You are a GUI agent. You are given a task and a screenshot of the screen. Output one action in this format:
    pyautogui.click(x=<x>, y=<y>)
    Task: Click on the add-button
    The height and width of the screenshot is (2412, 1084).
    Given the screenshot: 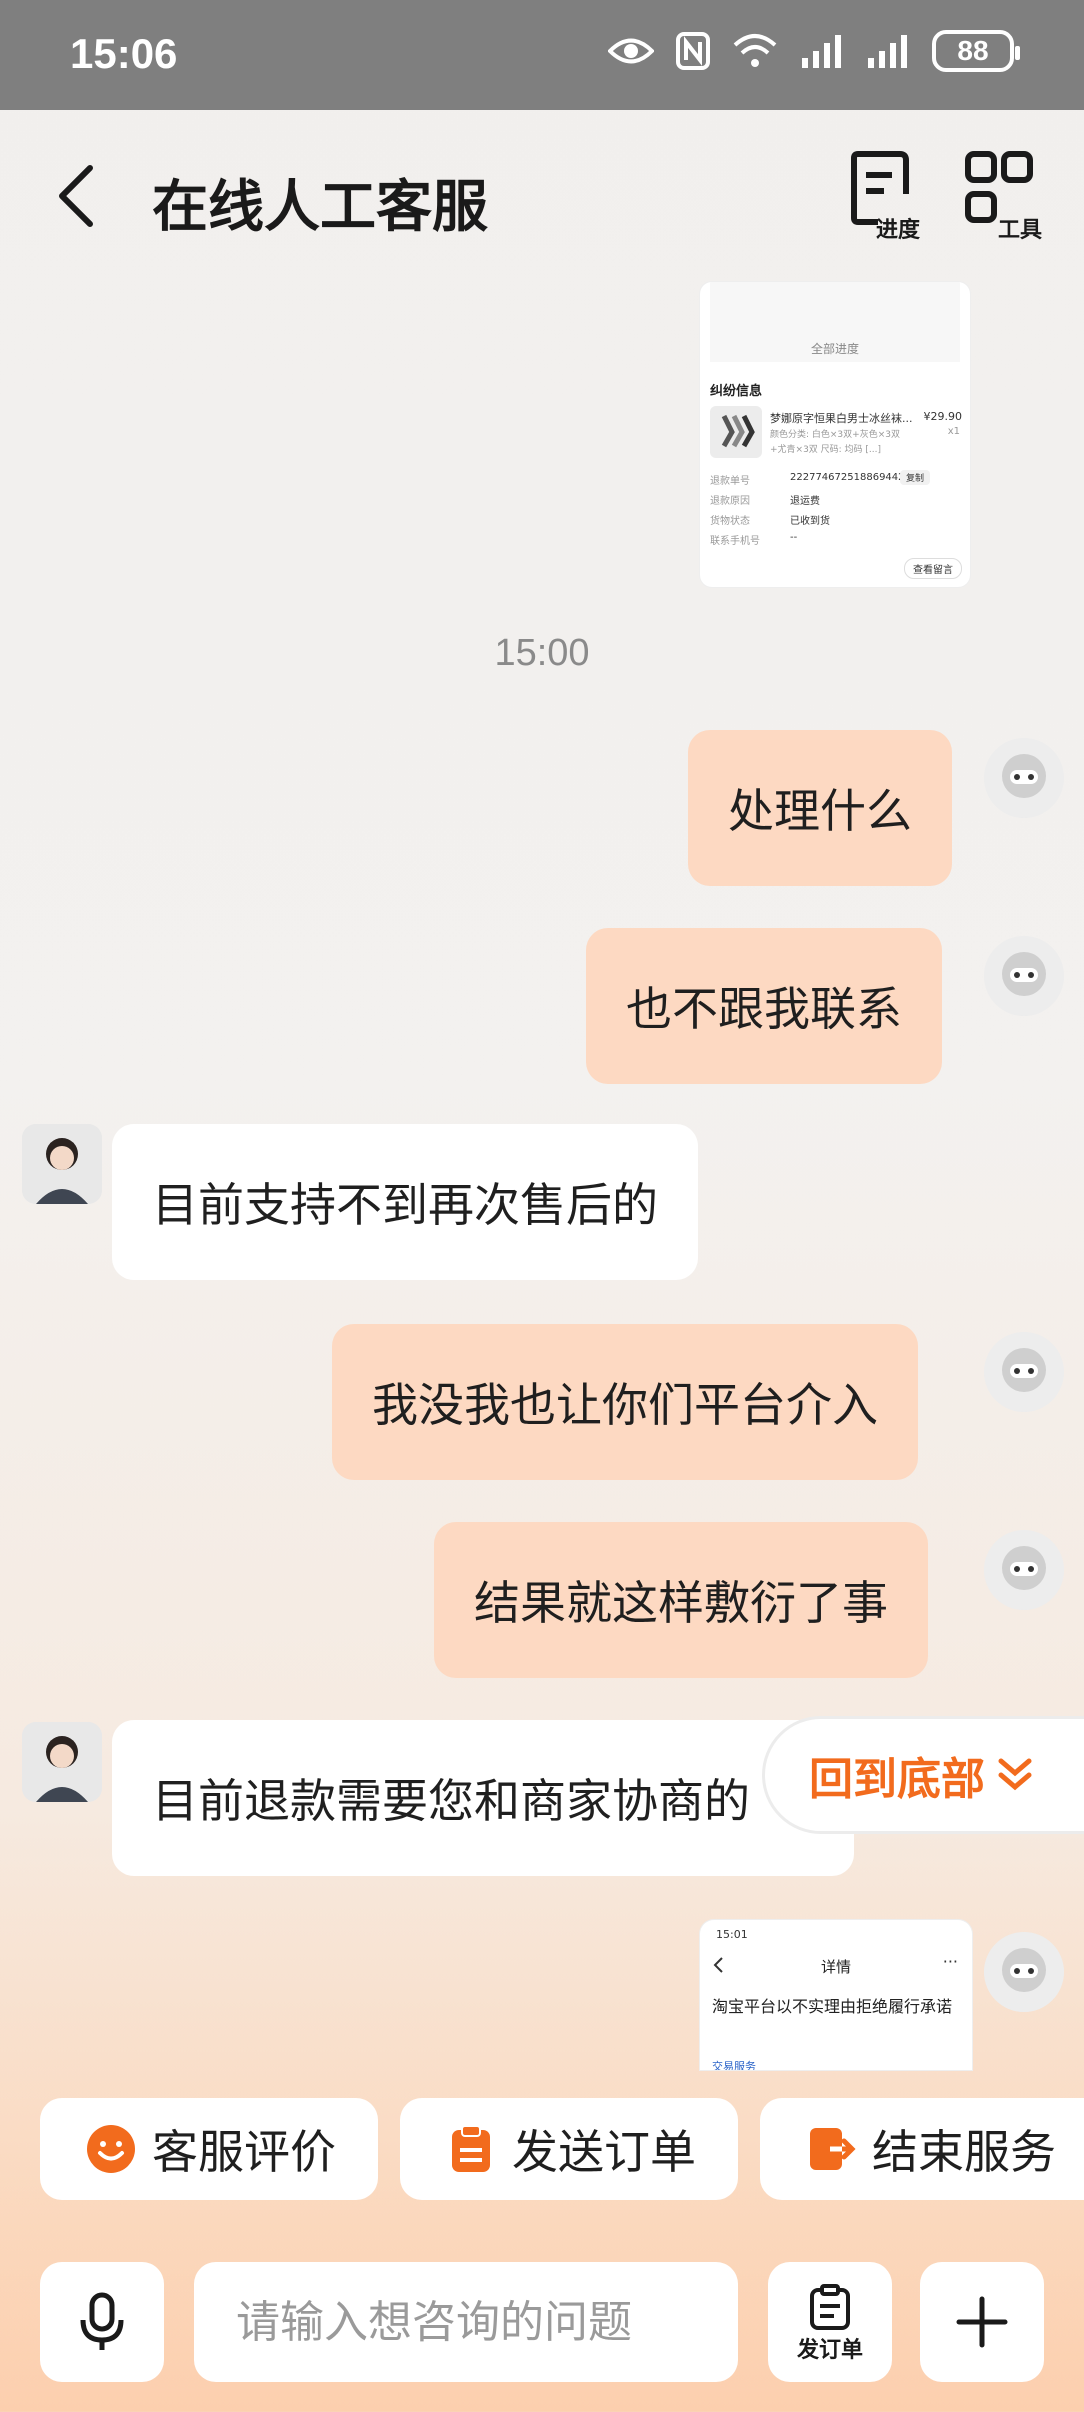 What is the action you would take?
    pyautogui.click(x=982, y=2322)
    